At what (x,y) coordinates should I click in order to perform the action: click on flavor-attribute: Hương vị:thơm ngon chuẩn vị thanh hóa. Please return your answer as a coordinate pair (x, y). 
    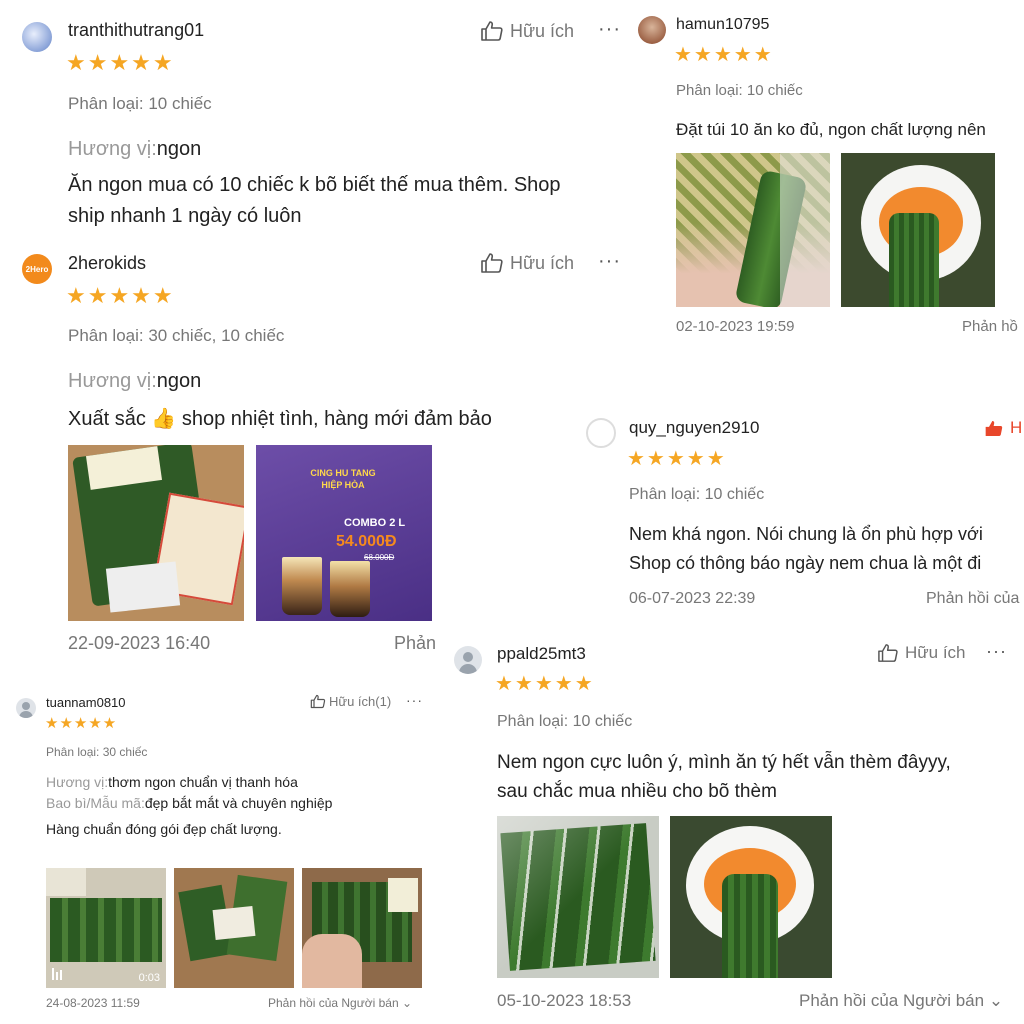
    Looking at the image, I should click on (172, 782).